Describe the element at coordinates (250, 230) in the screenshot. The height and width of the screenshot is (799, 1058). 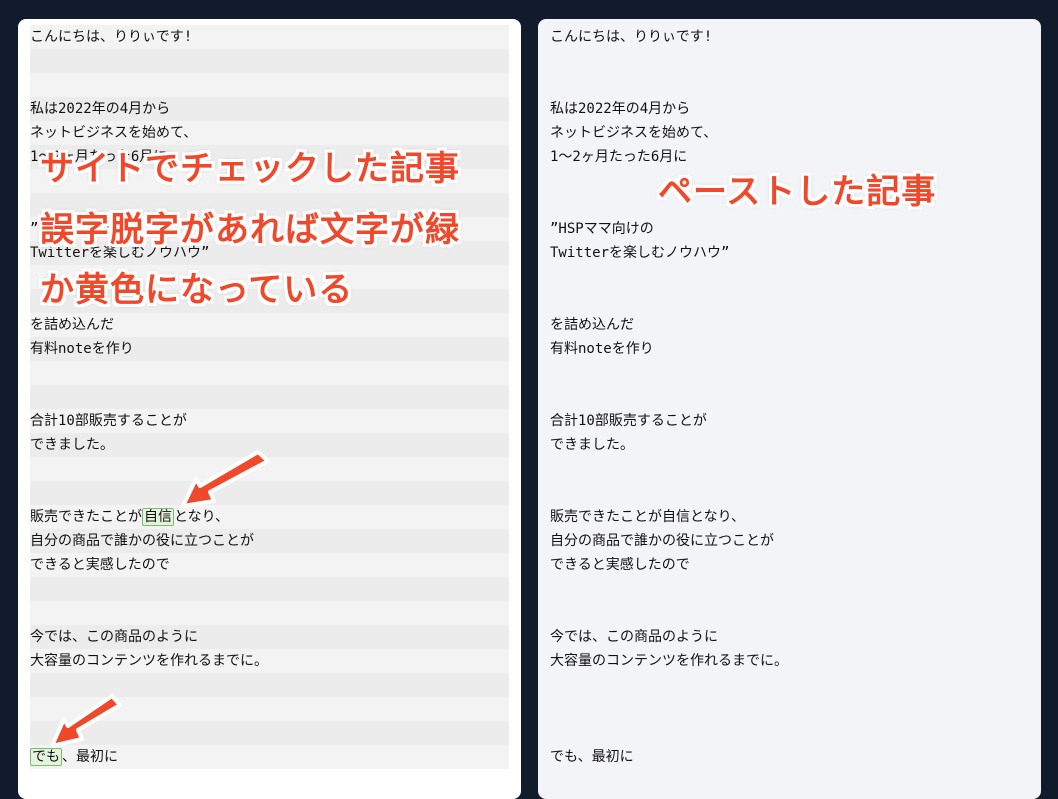
I see `highlight-explanation-line1: 誤字脱字があれば文字が緑` at that location.